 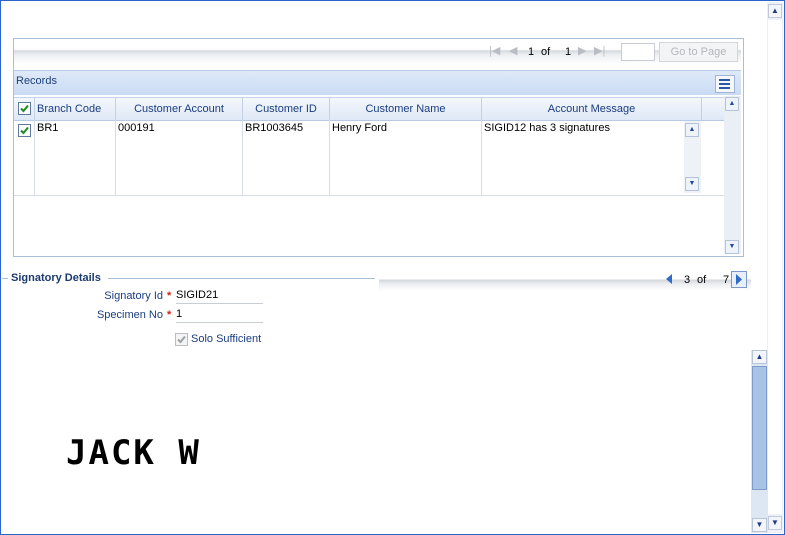 I want to click on of-label: of, so click(x=546, y=52).